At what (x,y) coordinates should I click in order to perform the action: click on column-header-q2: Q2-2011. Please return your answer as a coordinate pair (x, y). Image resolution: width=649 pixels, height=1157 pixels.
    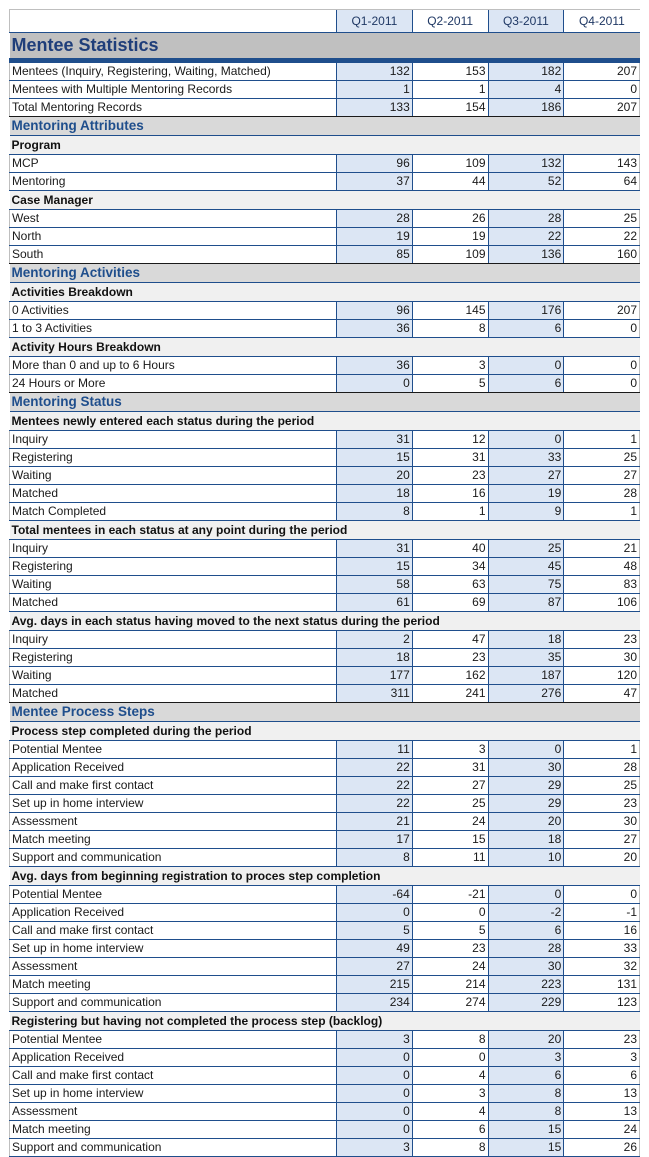
    Looking at the image, I should click on (449, 21).